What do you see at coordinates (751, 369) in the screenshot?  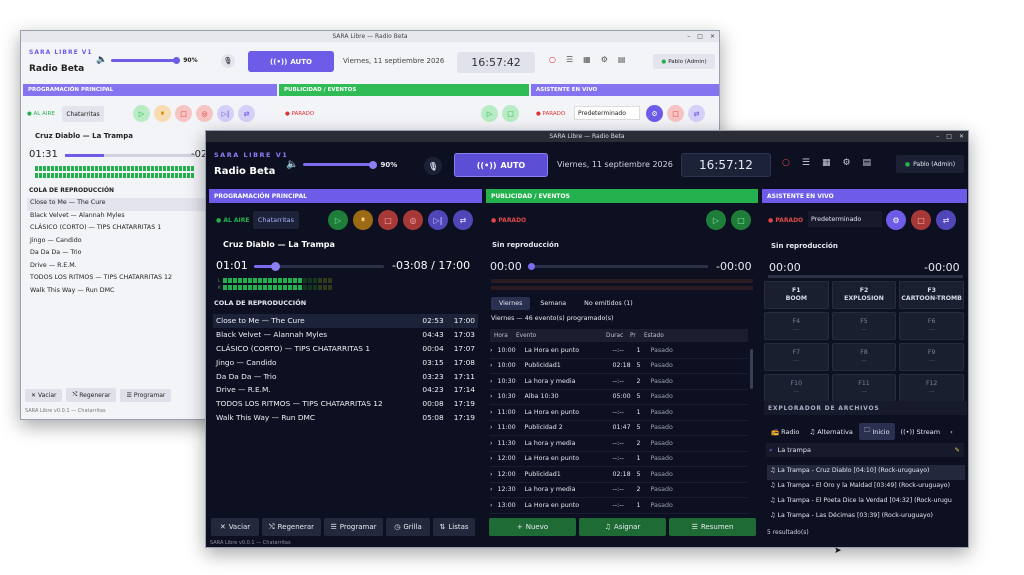 I see `events-scrollbar` at bounding box center [751, 369].